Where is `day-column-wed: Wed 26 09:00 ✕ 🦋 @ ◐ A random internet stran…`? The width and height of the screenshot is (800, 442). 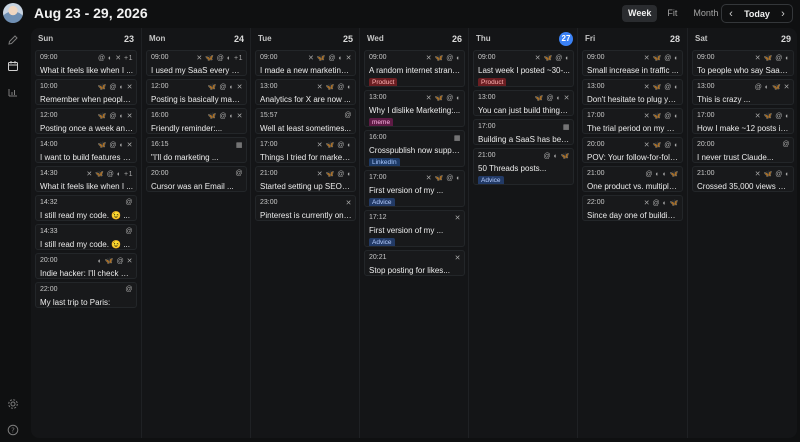
day-column-wed: Wed 26 09:00 ✕ 🦋 @ ◐ A random internet stran… is located at coordinates (413, 233).